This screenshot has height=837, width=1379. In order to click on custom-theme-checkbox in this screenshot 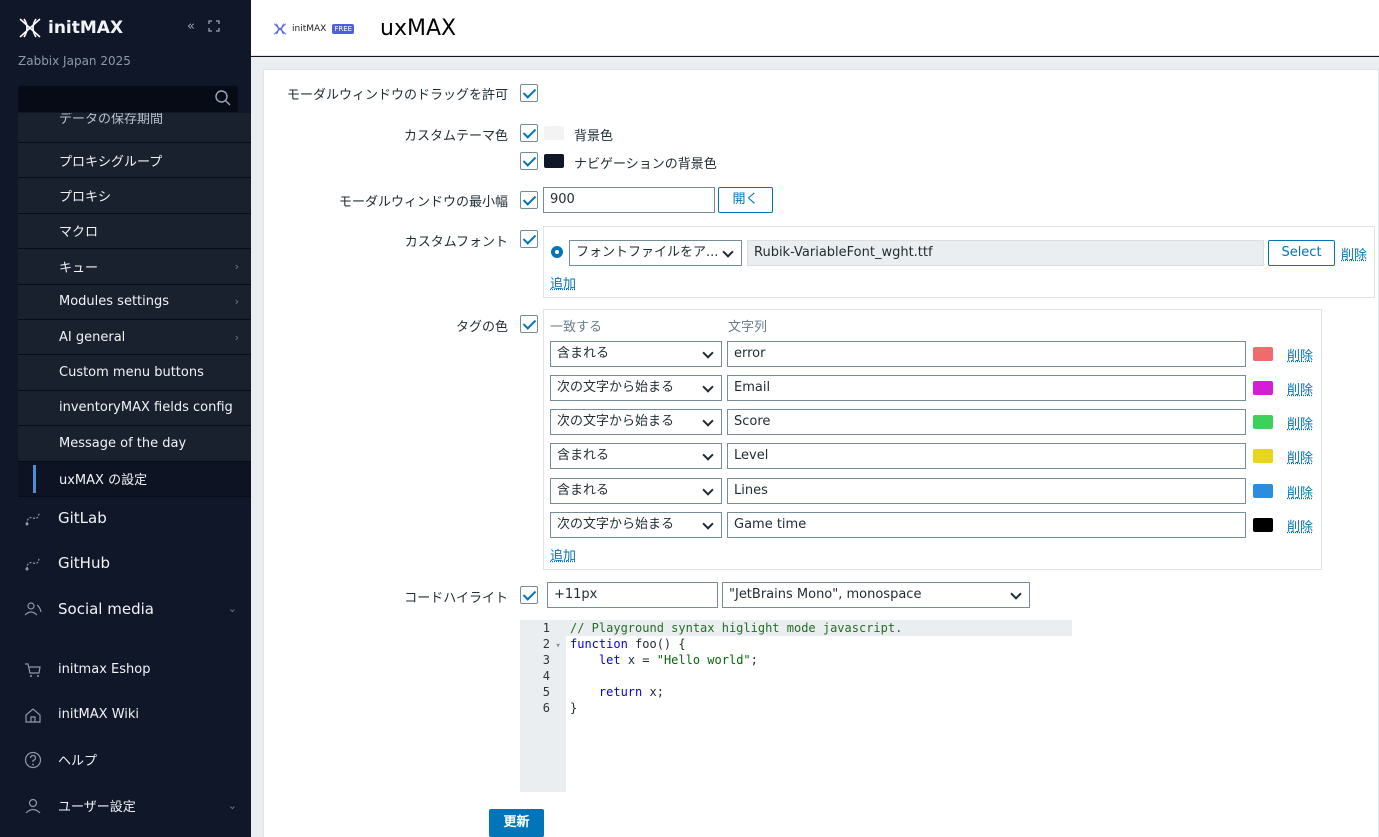, I will do `click(529, 133)`.